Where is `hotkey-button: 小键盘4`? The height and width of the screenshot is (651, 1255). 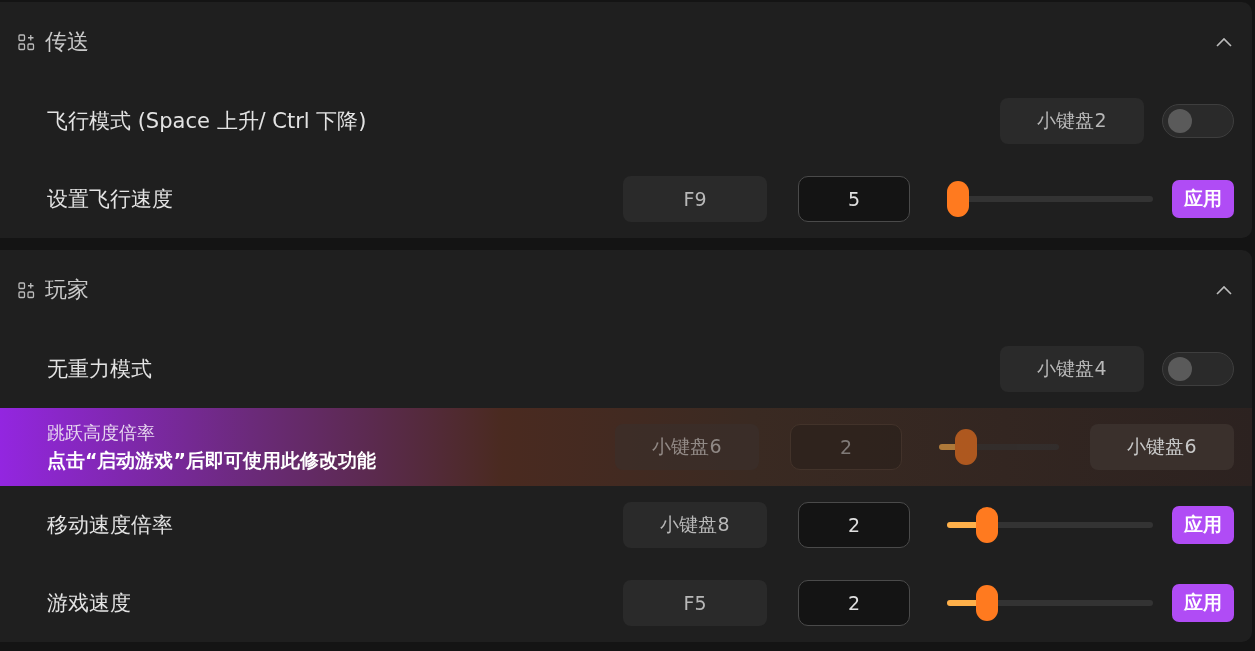
hotkey-button: 小键盘4 is located at coordinates (1072, 369).